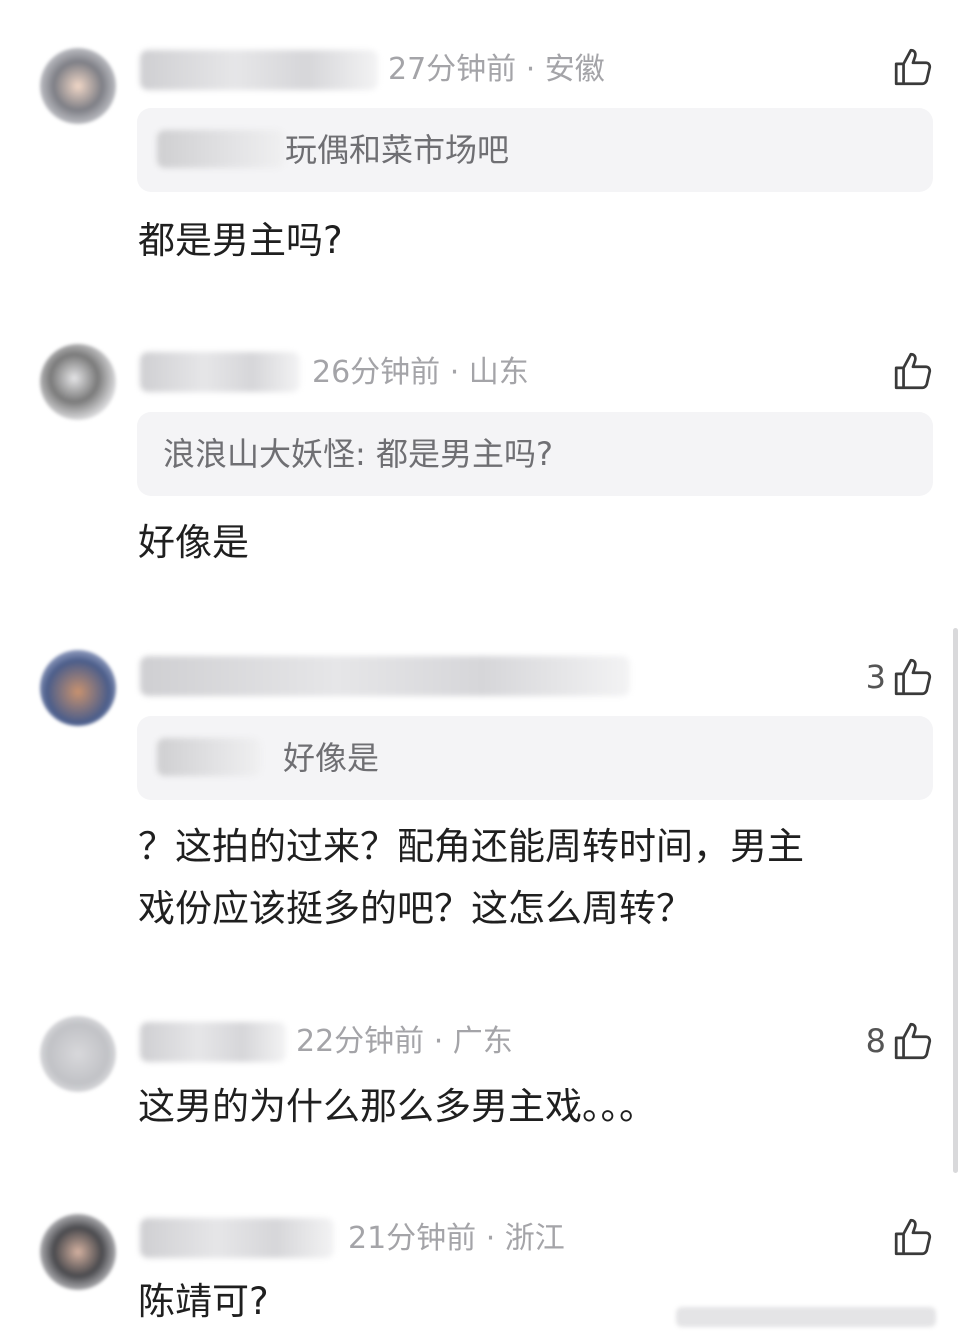 This screenshot has height=1333, width=960. I want to click on comment-text: 陈靖可?, so click(203, 1301).